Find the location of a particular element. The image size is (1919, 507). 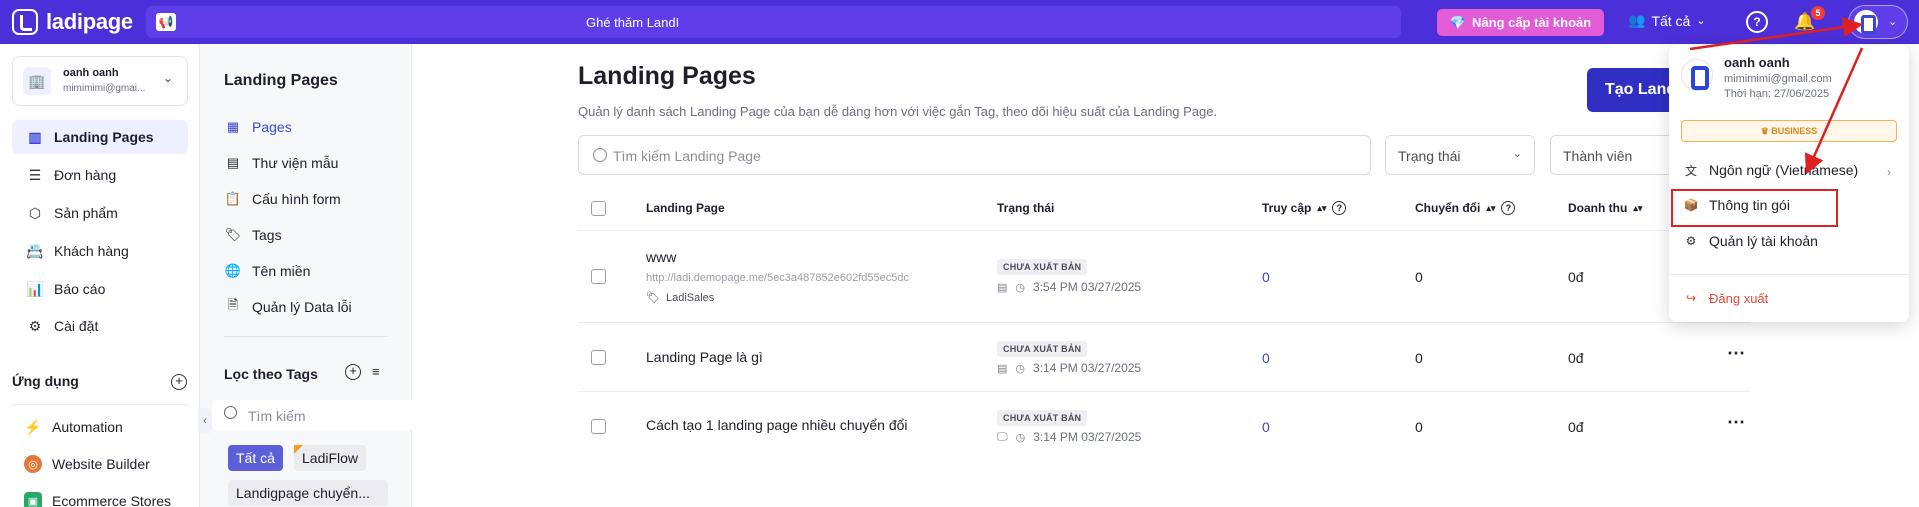

select-all-checkbox is located at coordinates (598, 208).